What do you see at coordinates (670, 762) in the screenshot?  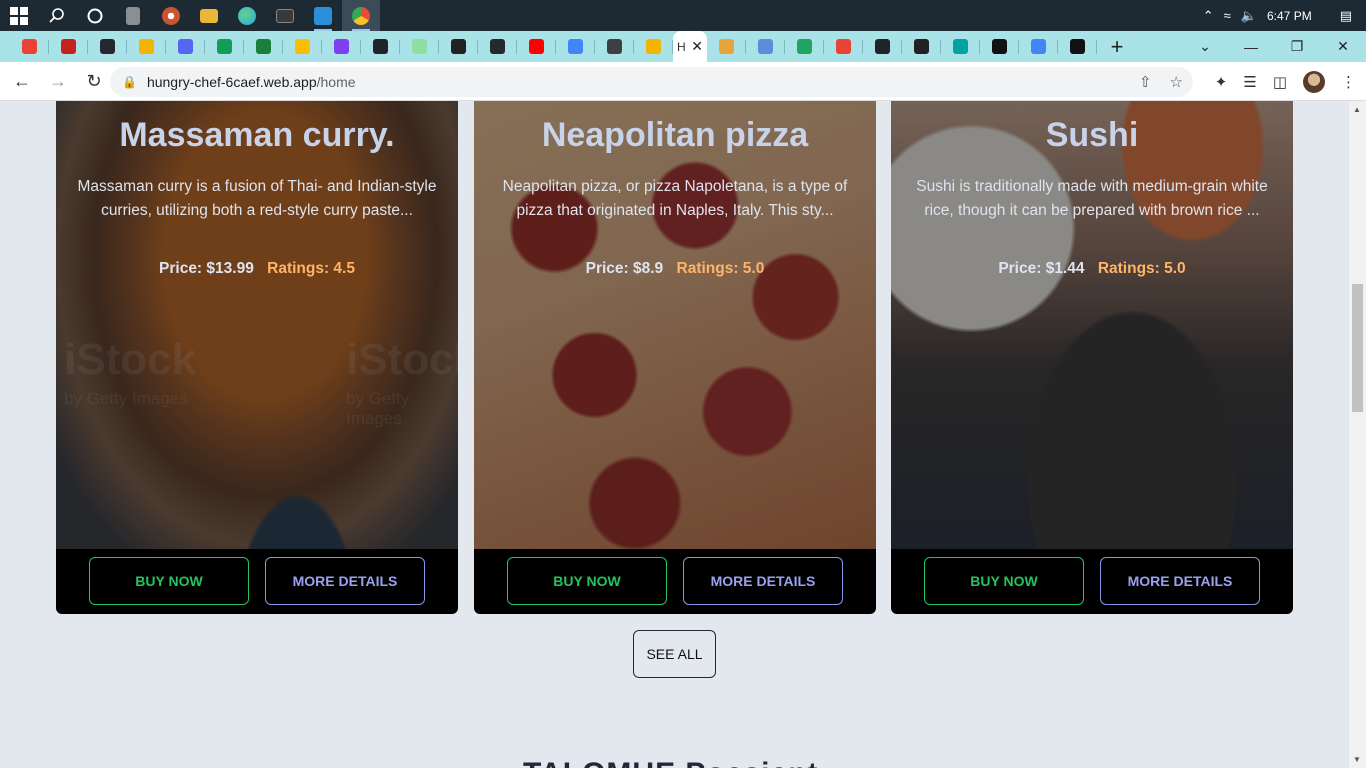 I see `section-heading: TALOMUE Pocsient` at bounding box center [670, 762].